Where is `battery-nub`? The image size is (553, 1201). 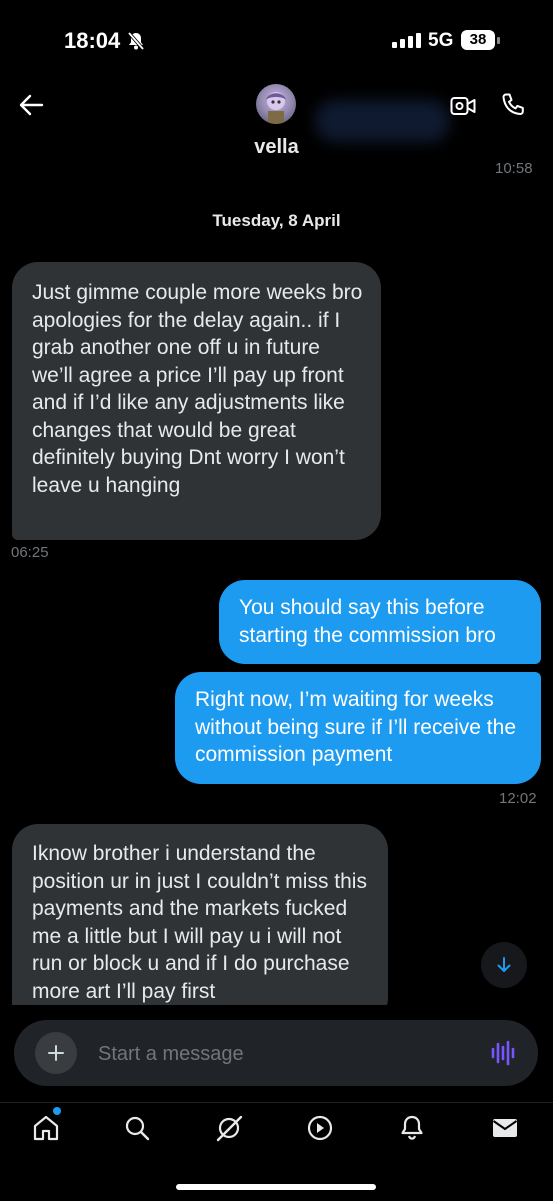
battery-nub is located at coordinates (498, 40).